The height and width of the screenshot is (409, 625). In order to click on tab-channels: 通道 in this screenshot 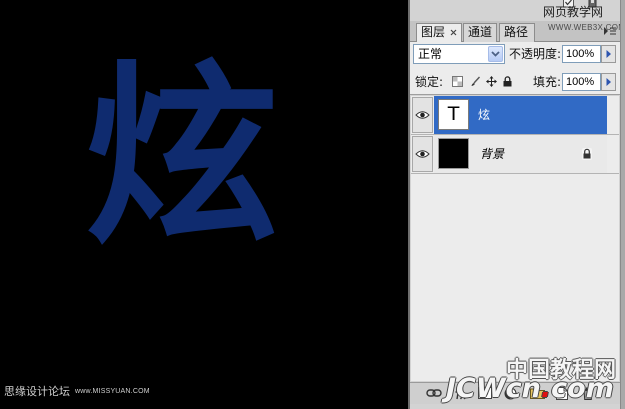, I will do `click(480, 32)`.